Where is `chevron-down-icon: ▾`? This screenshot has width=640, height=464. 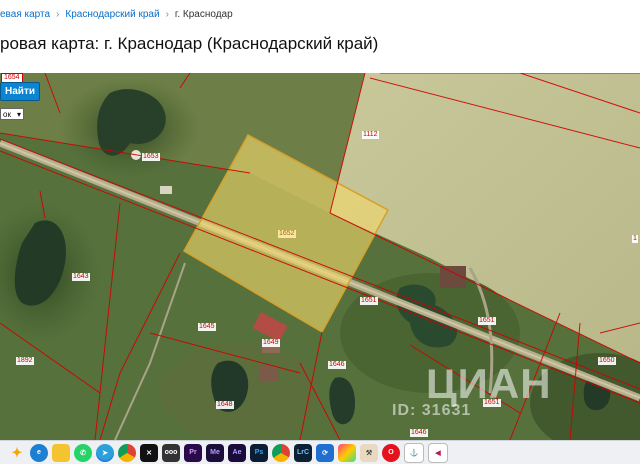 chevron-down-icon: ▾ is located at coordinates (18, 114).